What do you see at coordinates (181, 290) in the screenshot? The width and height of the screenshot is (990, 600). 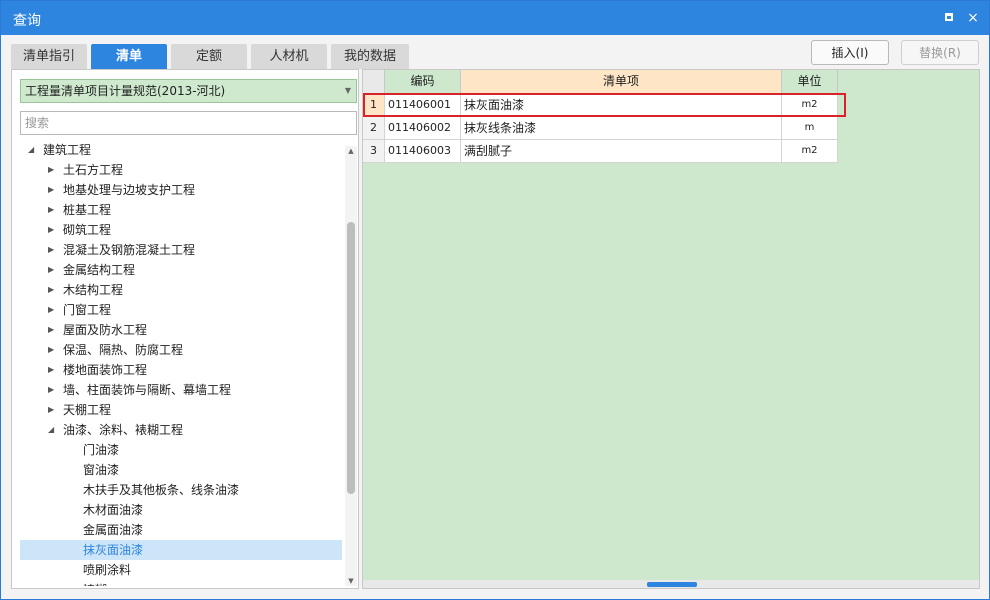 I see `tree-item: ▶ 木结构工程` at bounding box center [181, 290].